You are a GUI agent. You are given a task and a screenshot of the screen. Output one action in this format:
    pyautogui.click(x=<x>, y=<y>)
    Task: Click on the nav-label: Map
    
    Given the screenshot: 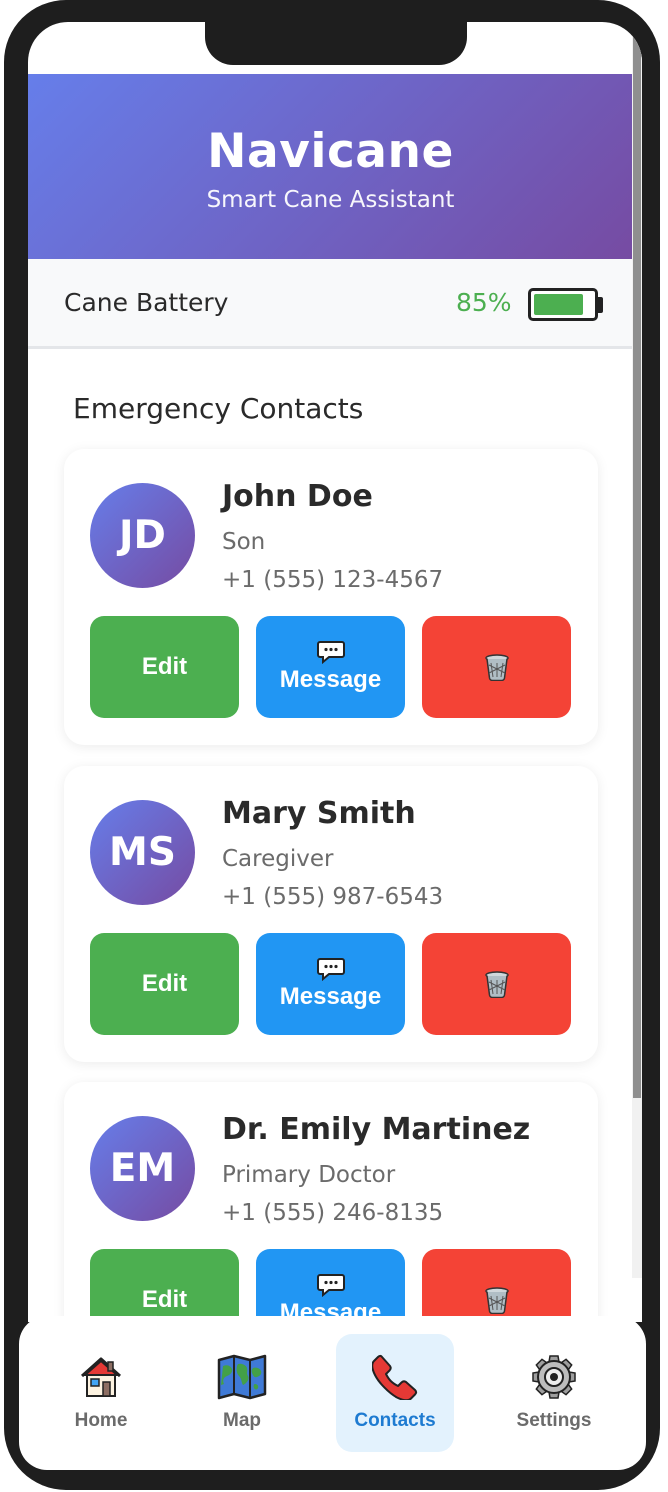 What is the action you would take?
    pyautogui.click(x=242, y=1420)
    